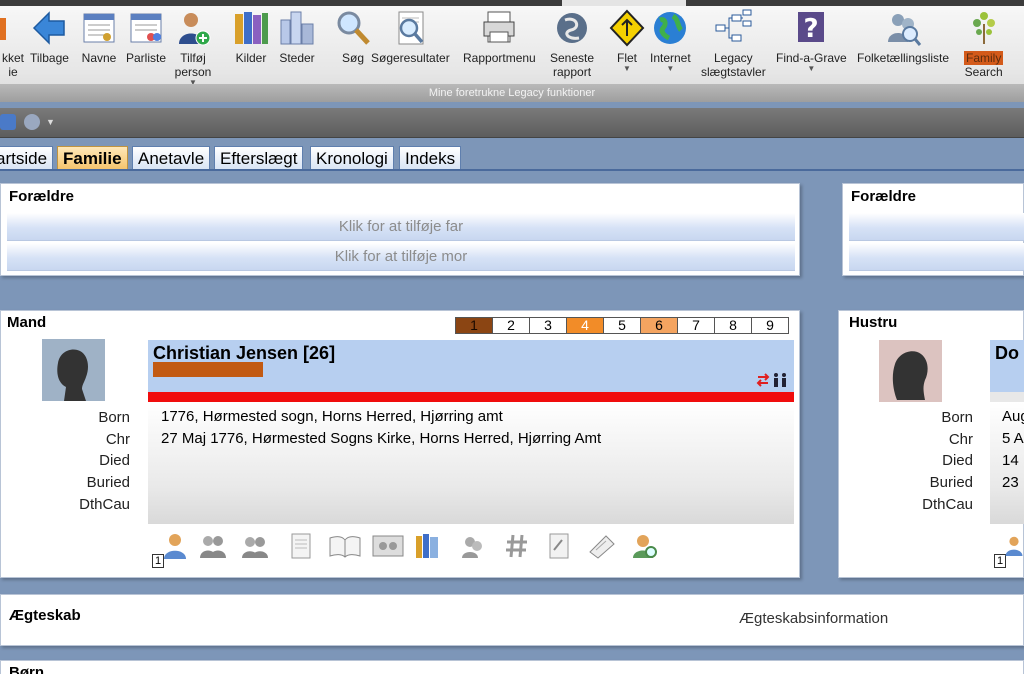 This screenshot has width=1024, height=674. I want to click on search-button: Søg, so click(353, 36).